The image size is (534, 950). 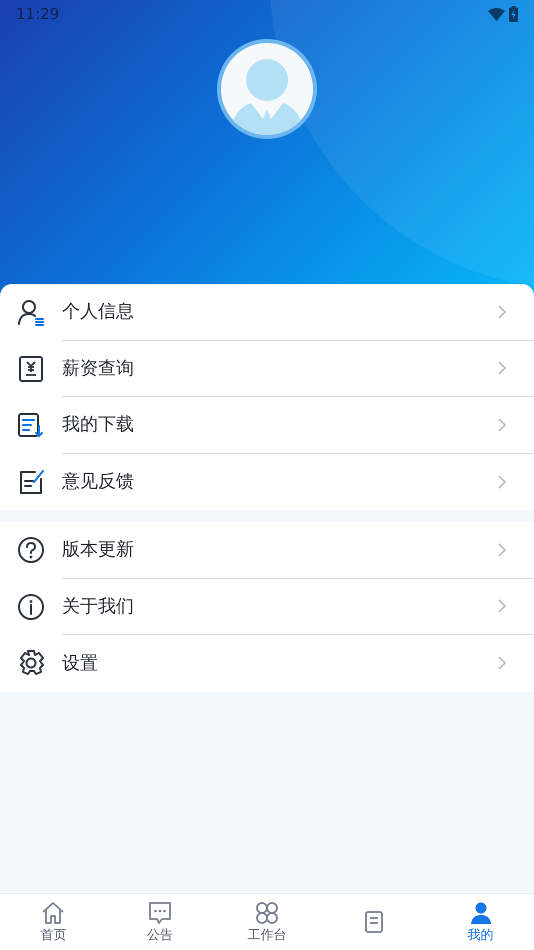 I want to click on chat-icon, so click(x=160, y=913).